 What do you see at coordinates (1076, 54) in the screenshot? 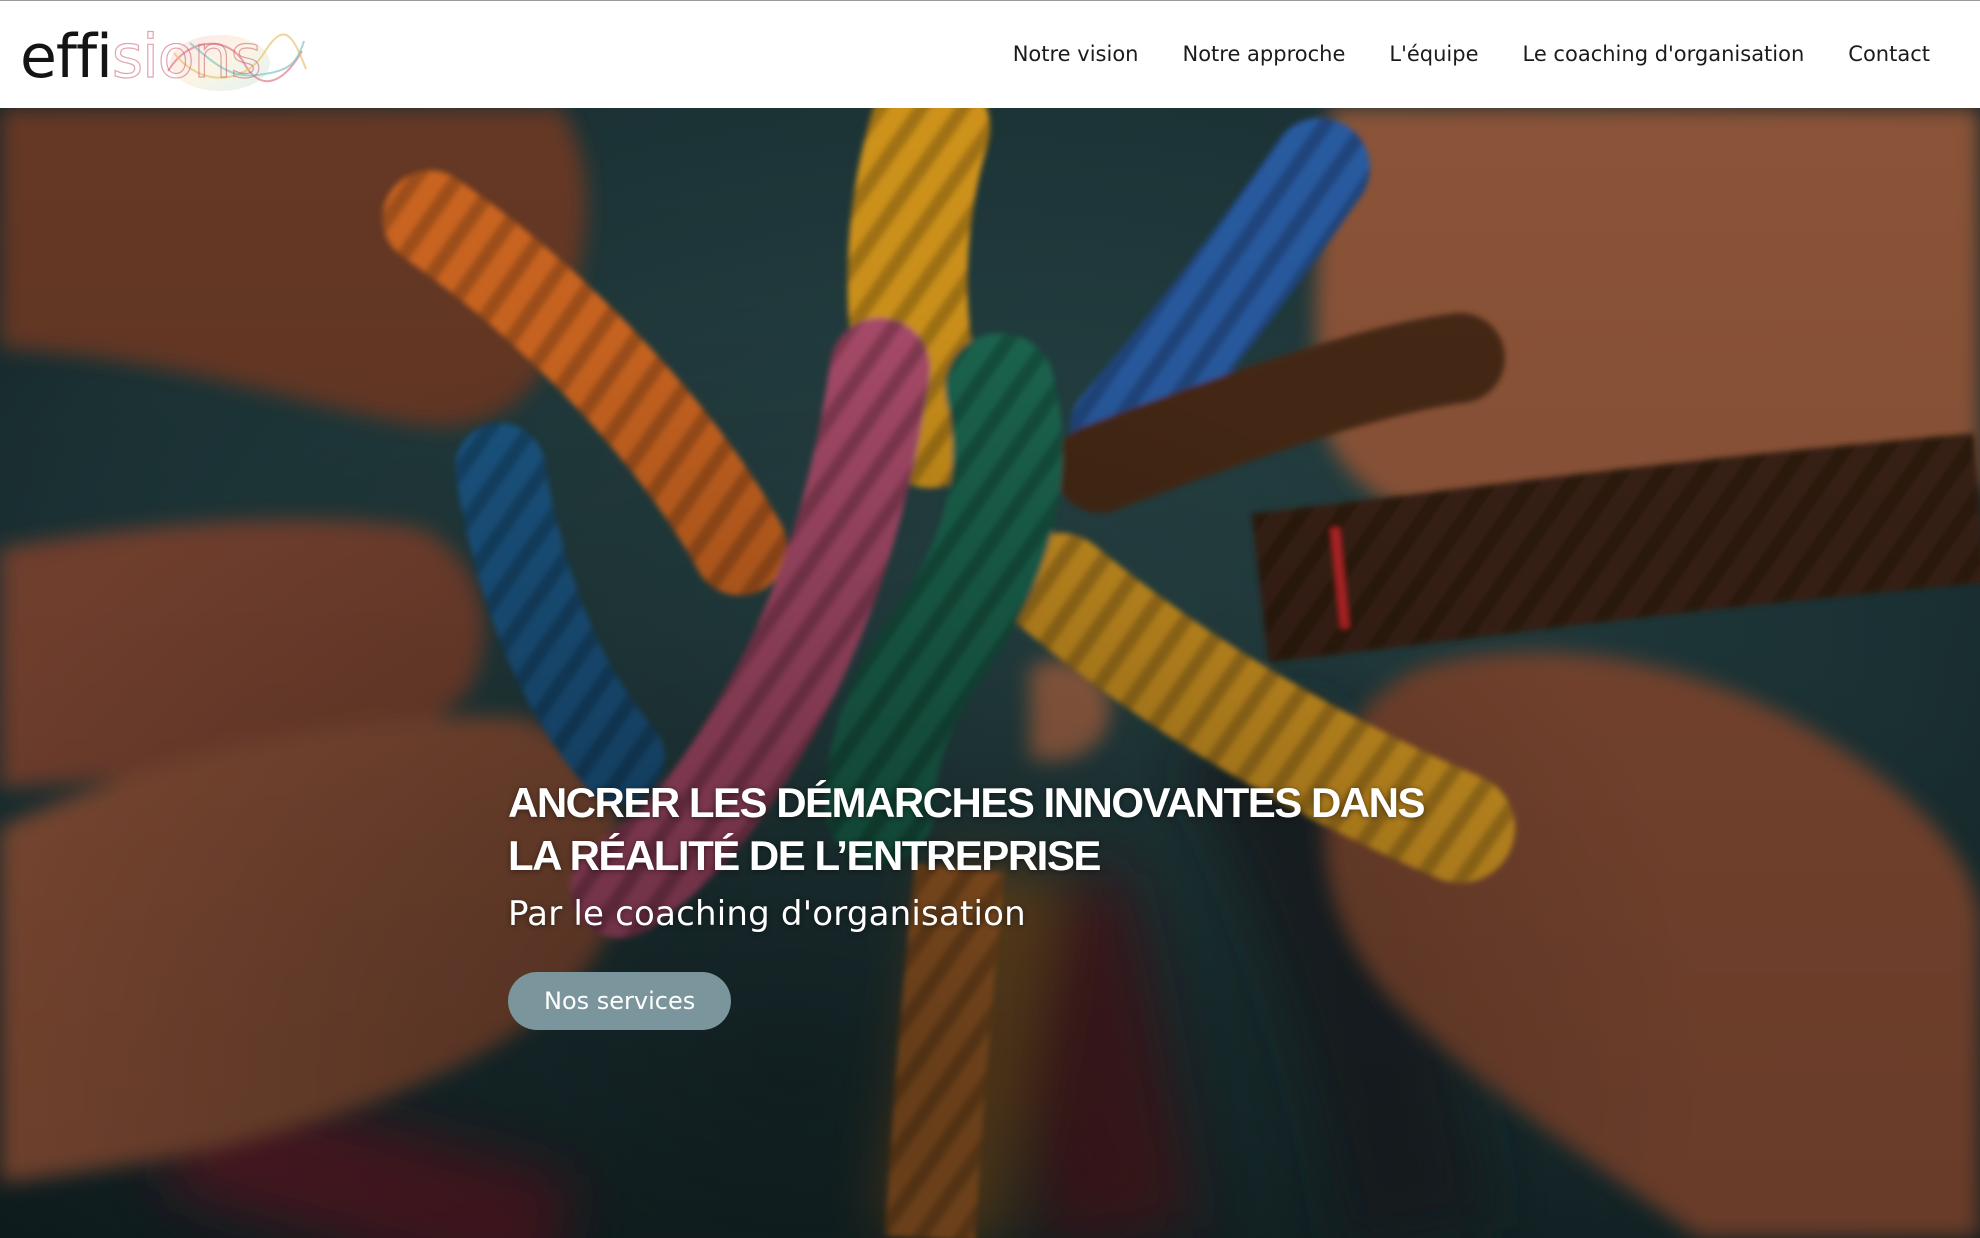
I see `nav-item-notre-vision: Notre vision` at bounding box center [1076, 54].